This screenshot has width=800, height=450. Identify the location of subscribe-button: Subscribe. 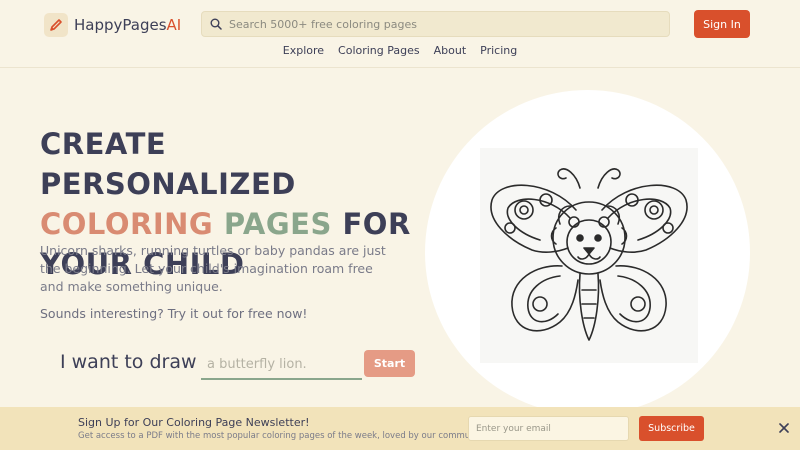
(671, 428).